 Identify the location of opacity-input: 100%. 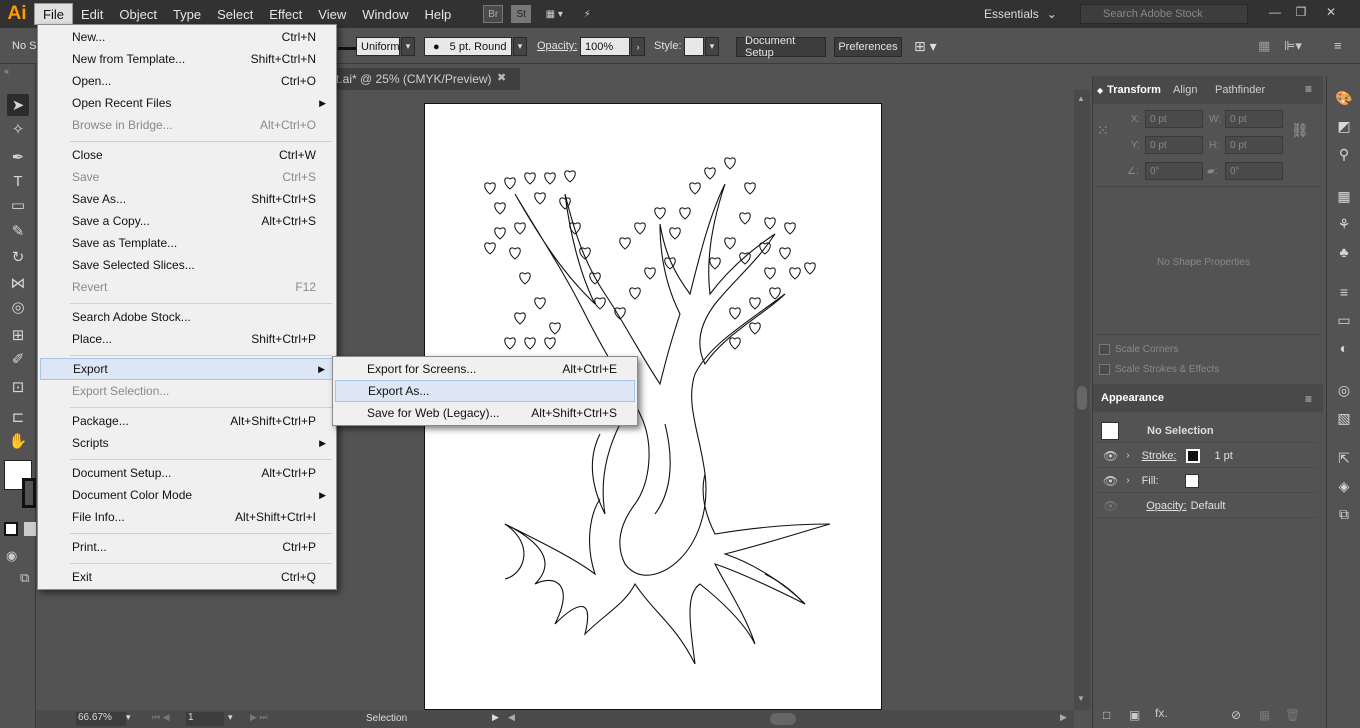
(605, 46).